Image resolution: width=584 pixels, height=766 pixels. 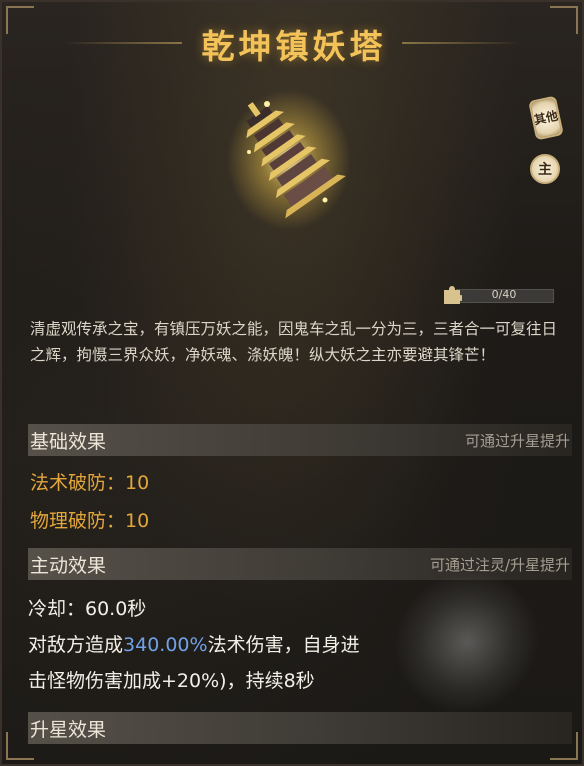 I want to click on star-effect-title: 升星效果, so click(x=68, y=730).